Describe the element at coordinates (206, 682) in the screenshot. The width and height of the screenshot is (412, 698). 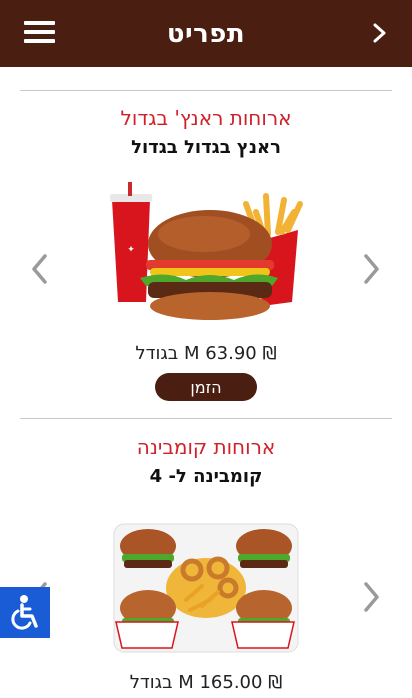
I see `item-price: בגודל M 165.00 ₪` at that location.